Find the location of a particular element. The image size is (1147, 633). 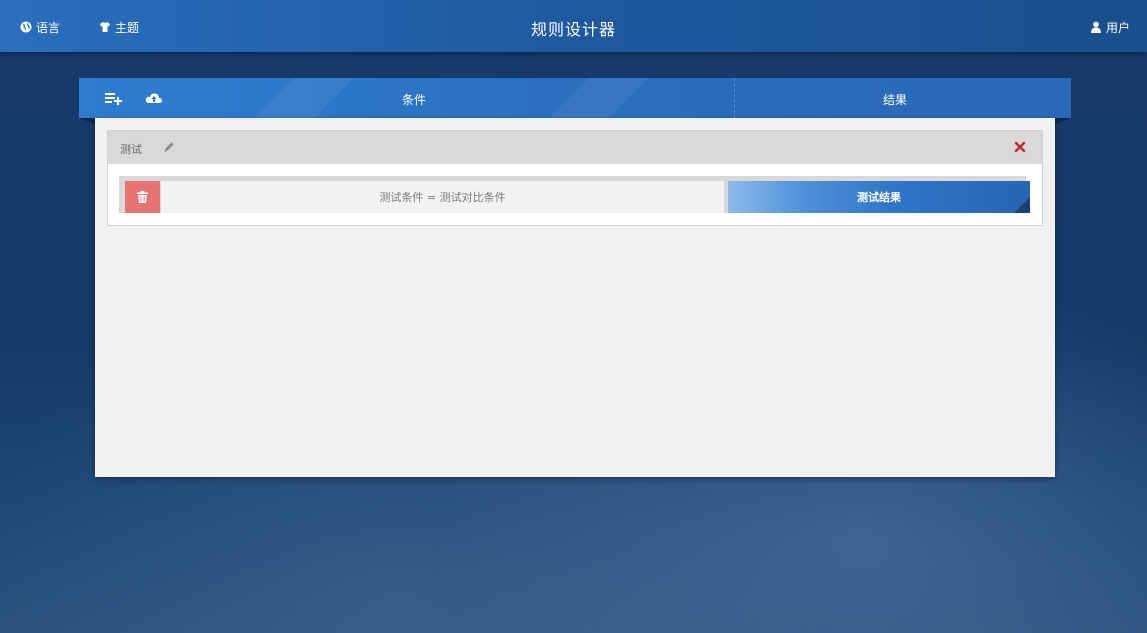

pencil-icon is located at coordinates (169, 147).